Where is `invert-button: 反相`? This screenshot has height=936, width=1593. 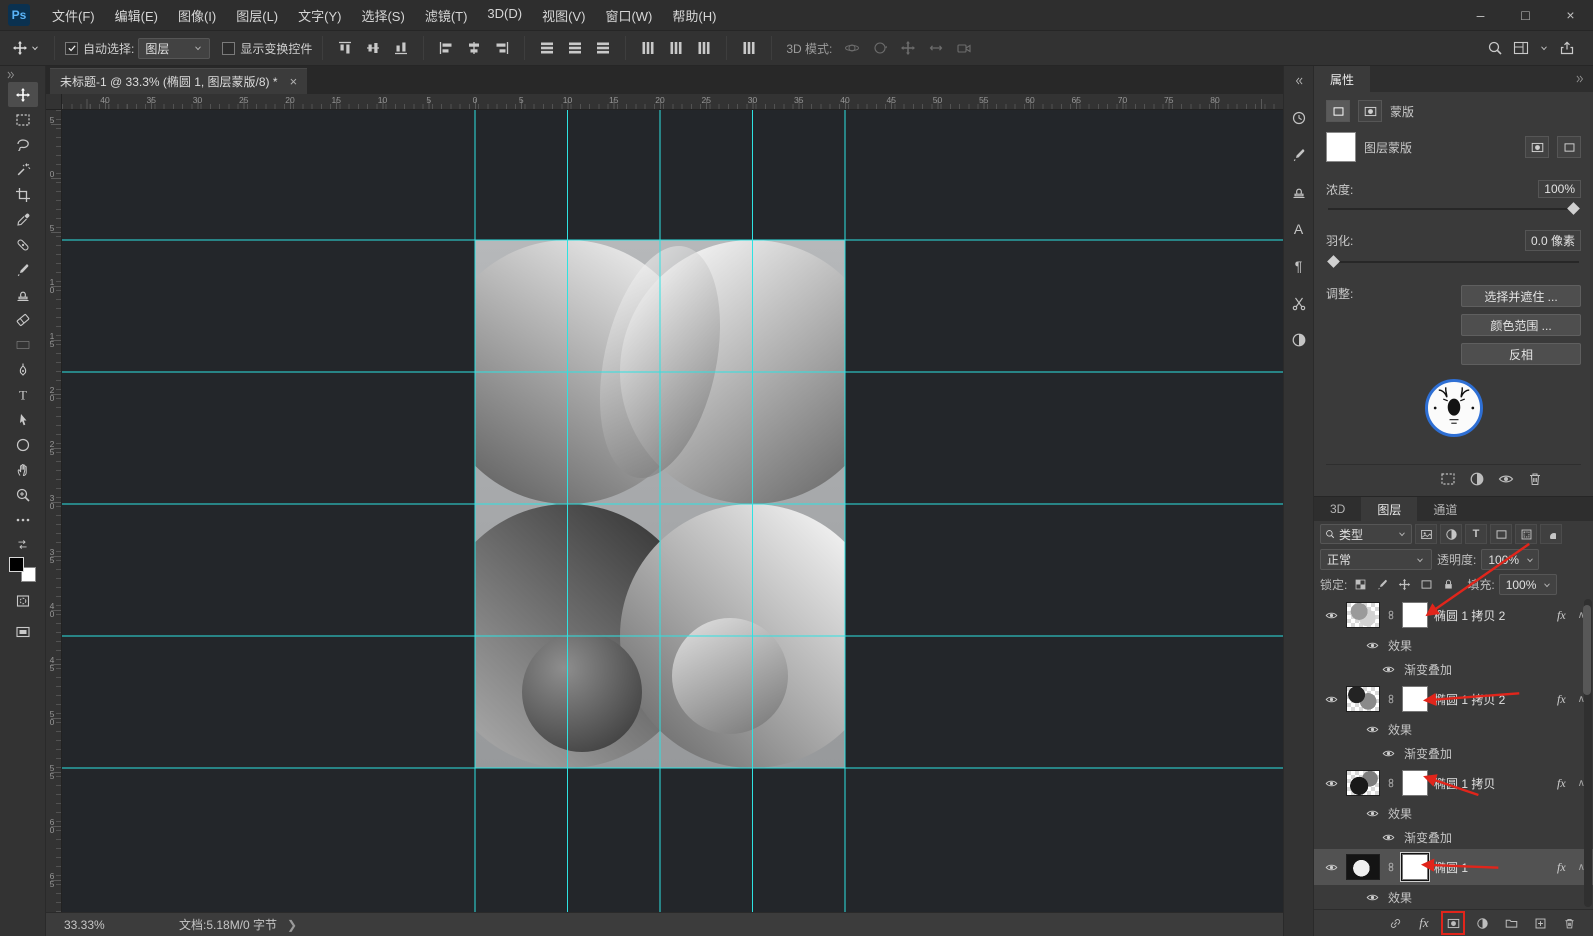 invert-button: 反相 is located at coordinates (1521, 354).